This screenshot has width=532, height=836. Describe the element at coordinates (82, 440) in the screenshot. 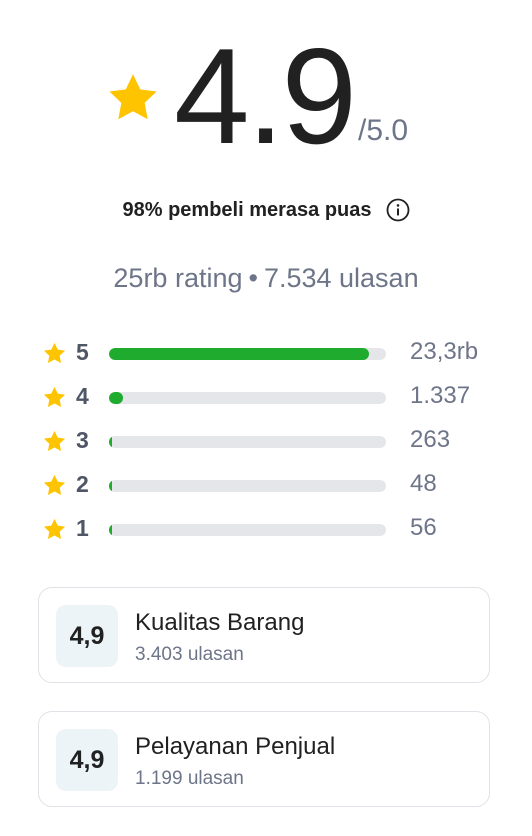

I see `star-level-label: 3` at that location.